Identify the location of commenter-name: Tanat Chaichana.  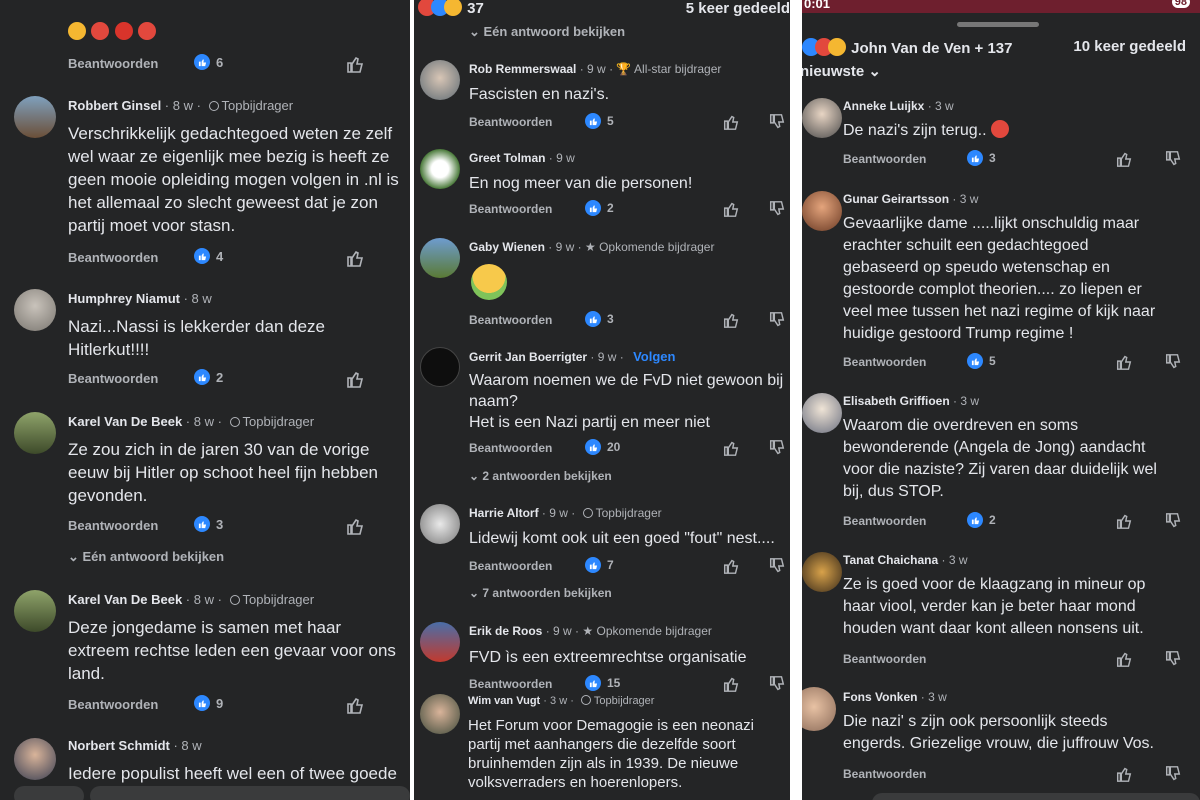
(890, 560).